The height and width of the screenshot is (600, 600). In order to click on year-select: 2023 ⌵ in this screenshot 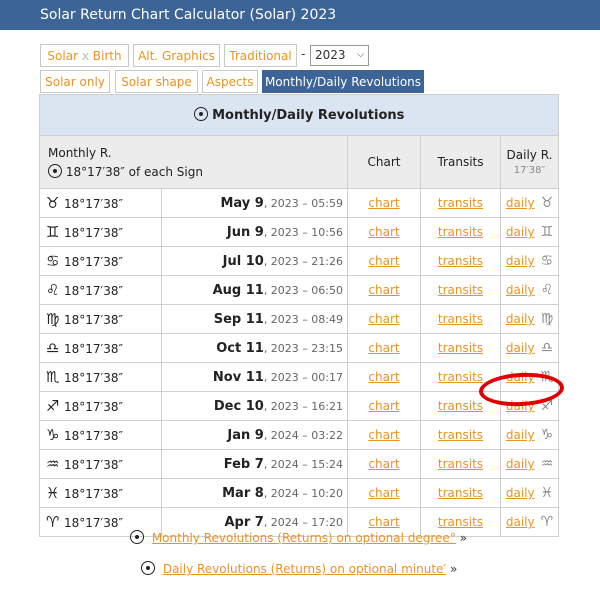, I will do `click(339, 55)`.